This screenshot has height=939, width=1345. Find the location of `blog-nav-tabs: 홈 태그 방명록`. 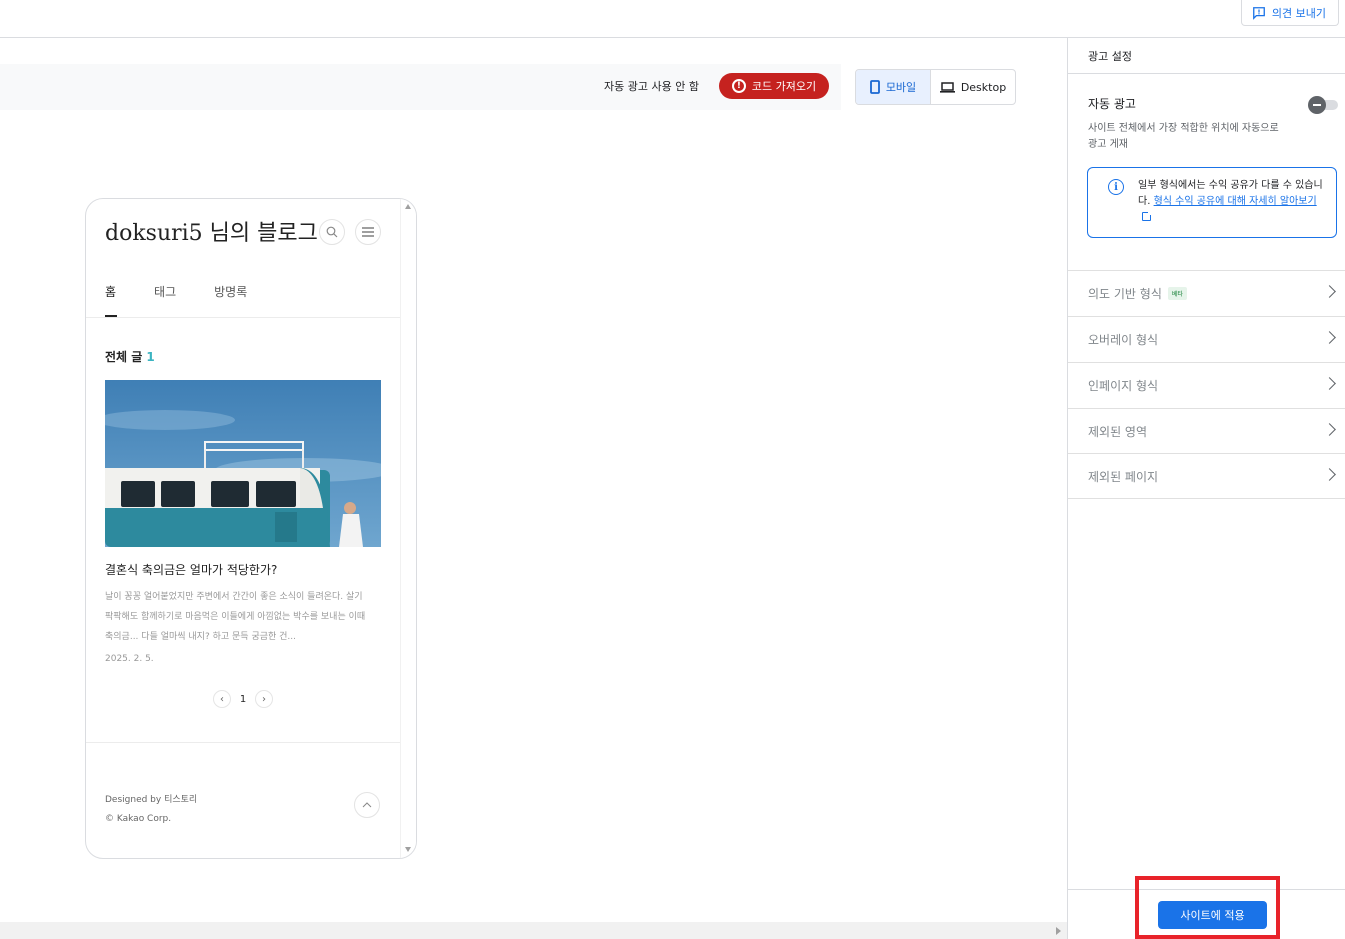

blog-nav-tabs: 홈 태그 방명록 is located at coordinates (195, 291).